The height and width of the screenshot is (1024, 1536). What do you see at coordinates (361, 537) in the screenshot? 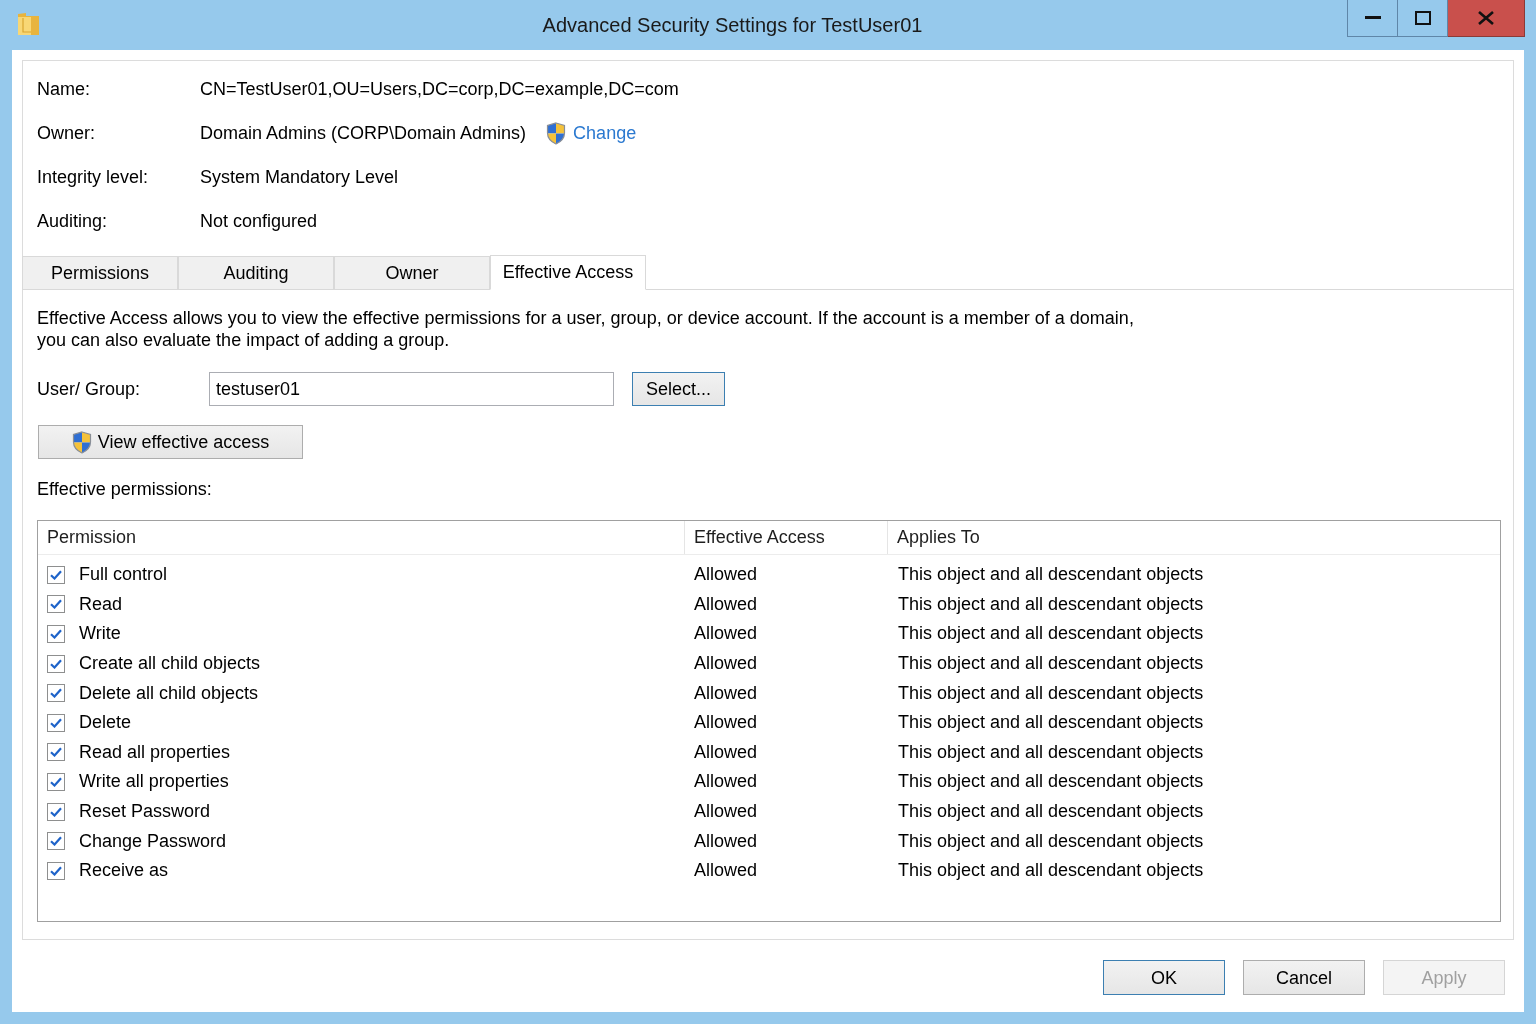
I see `column-header: Permission` at bounding box center [361, 537].